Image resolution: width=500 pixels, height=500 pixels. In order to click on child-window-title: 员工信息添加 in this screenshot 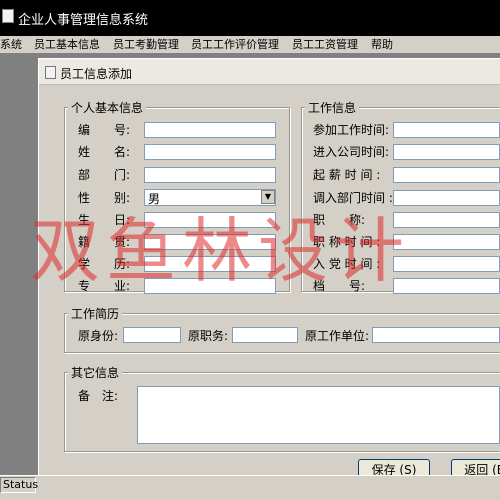, I will do `click(96, 74)`.